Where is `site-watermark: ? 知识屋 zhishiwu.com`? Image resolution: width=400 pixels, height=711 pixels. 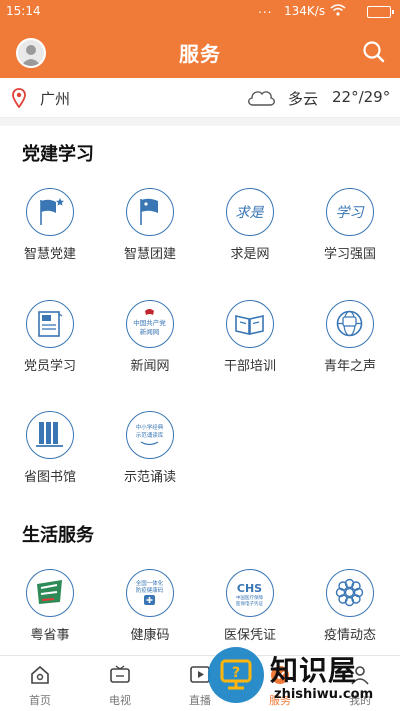 site-watermark: ? 知识屋 zhishiwu.com is located at coordinates (304, 678).